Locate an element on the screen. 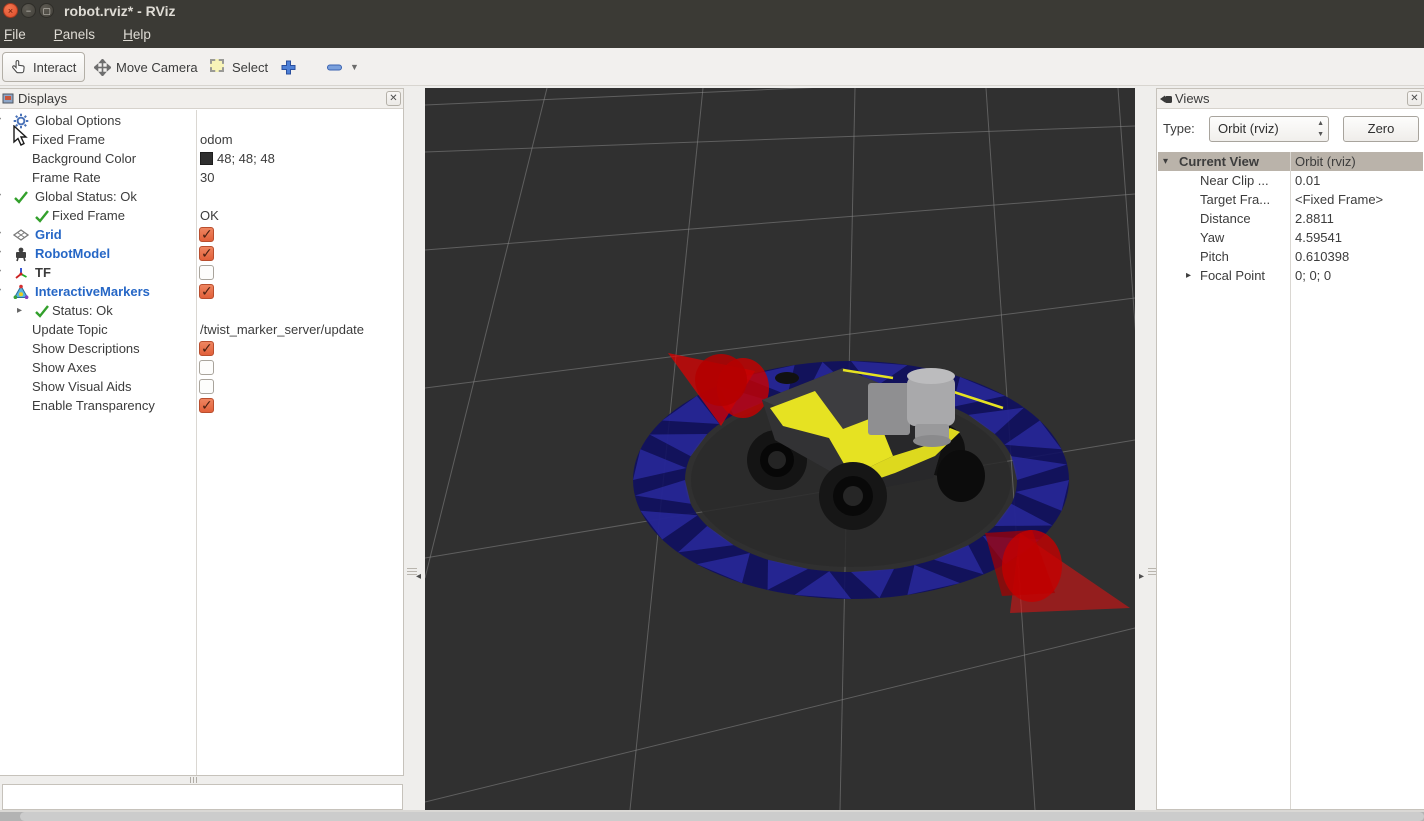 The width and height of the screenshot is (1424, 821). robot-icon is located at coordinates (21, 254).